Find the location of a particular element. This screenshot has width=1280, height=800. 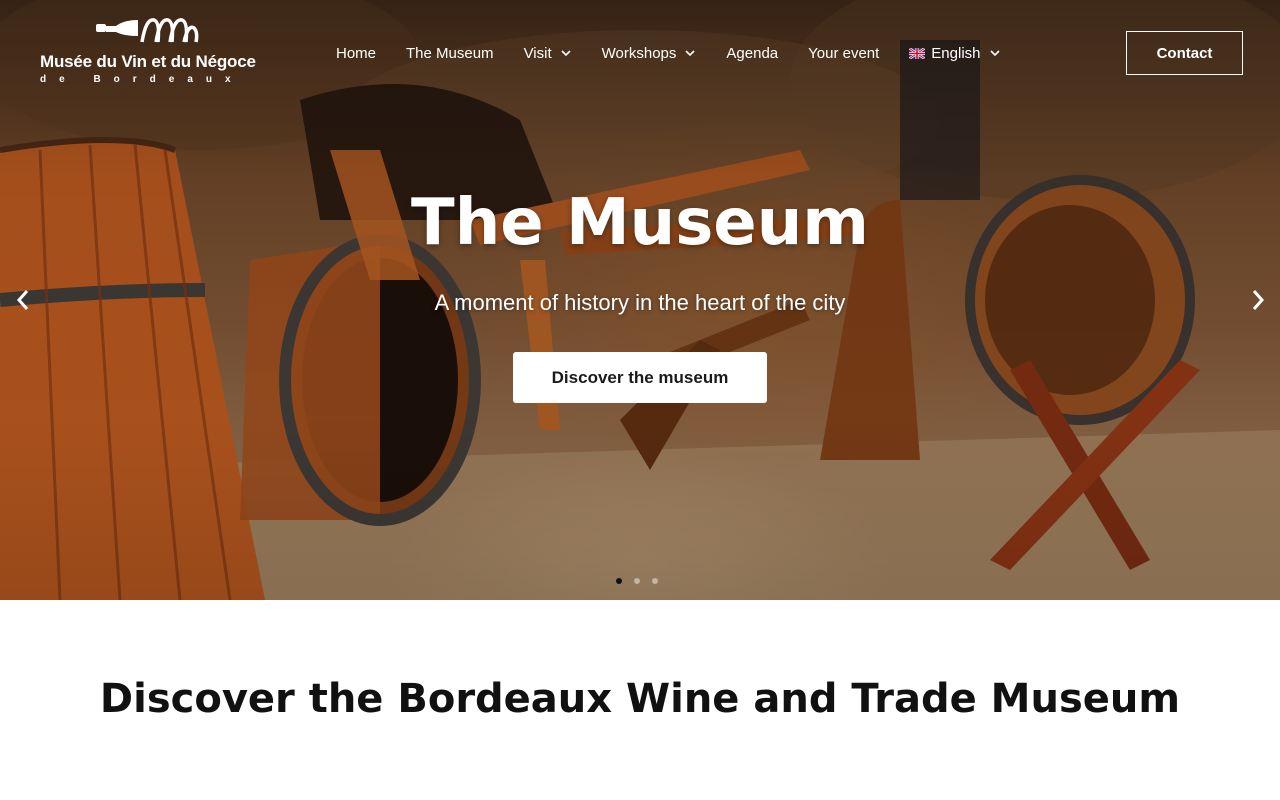

nav-item-visit: Visit is located at coordinates (548, 53).